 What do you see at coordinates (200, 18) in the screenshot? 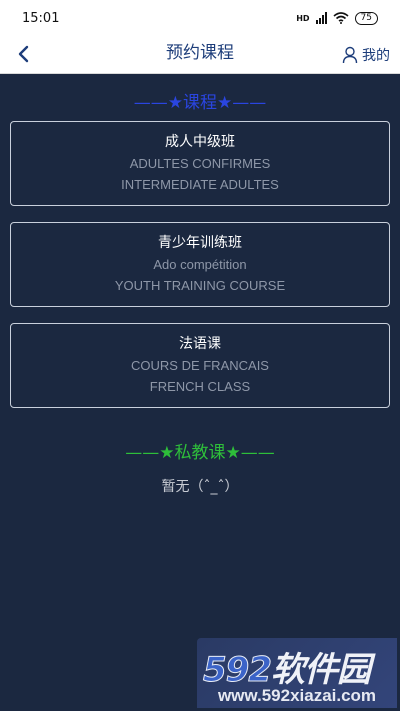
I see `status-bar: 15:01 HD 75` at bounding box center [200, 18].